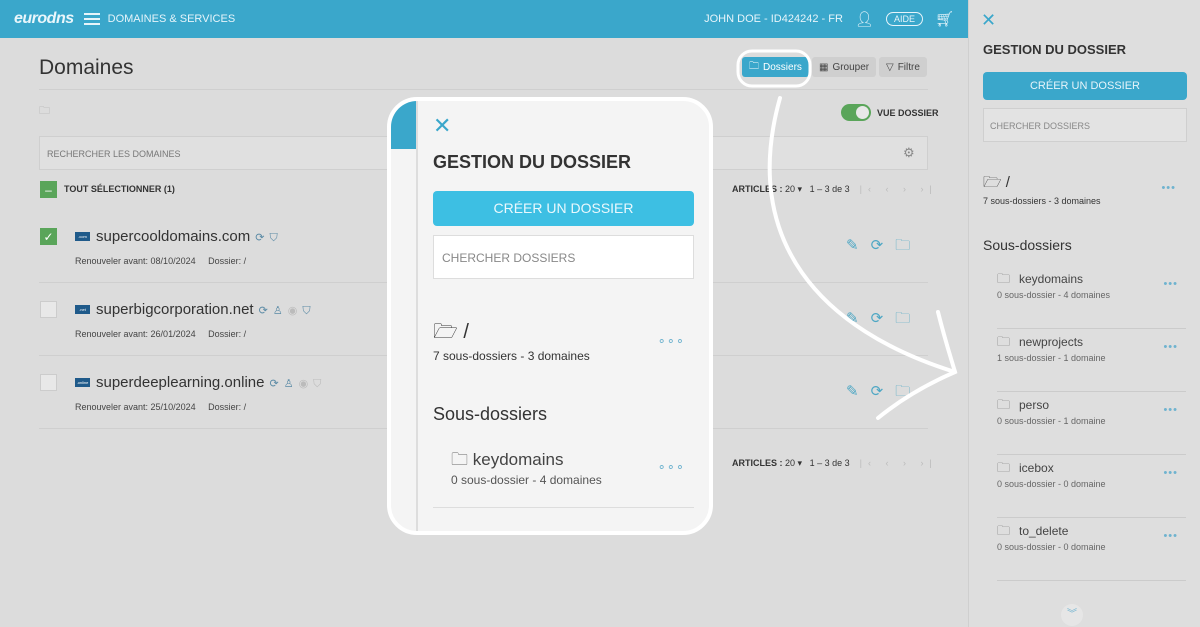  I want to click on arrow-head, so click(917, 365).